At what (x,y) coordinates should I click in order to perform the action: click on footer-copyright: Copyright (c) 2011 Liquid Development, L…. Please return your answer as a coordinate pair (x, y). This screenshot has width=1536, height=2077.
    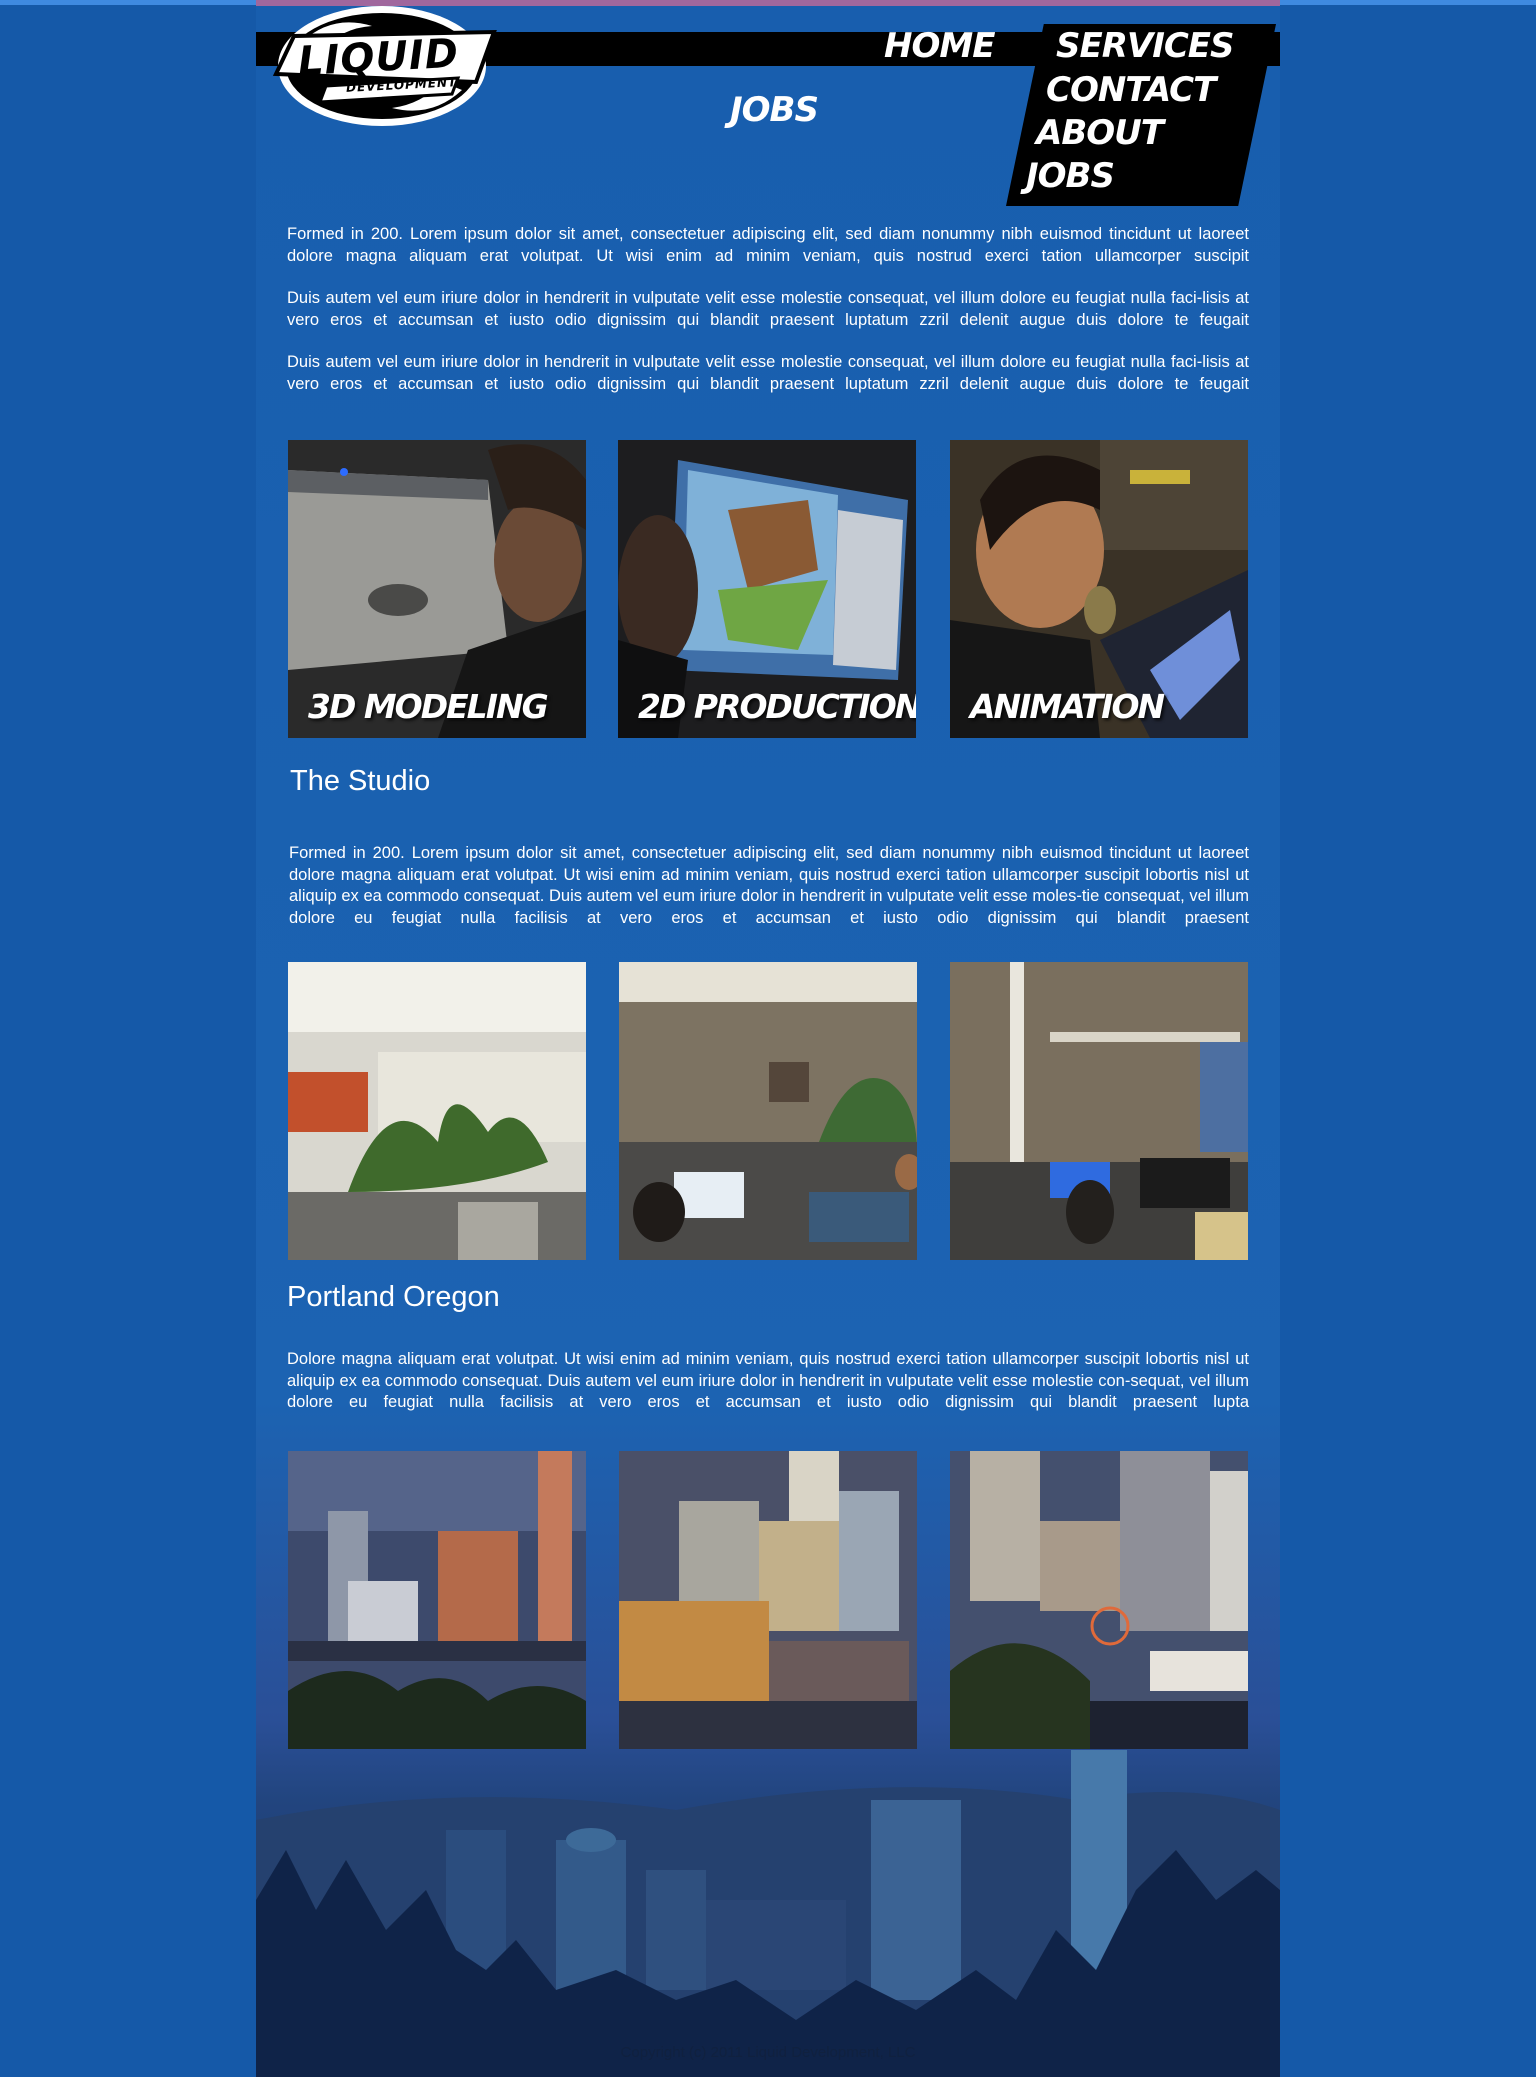
    Looking at the image, I should click on (768, 2052).